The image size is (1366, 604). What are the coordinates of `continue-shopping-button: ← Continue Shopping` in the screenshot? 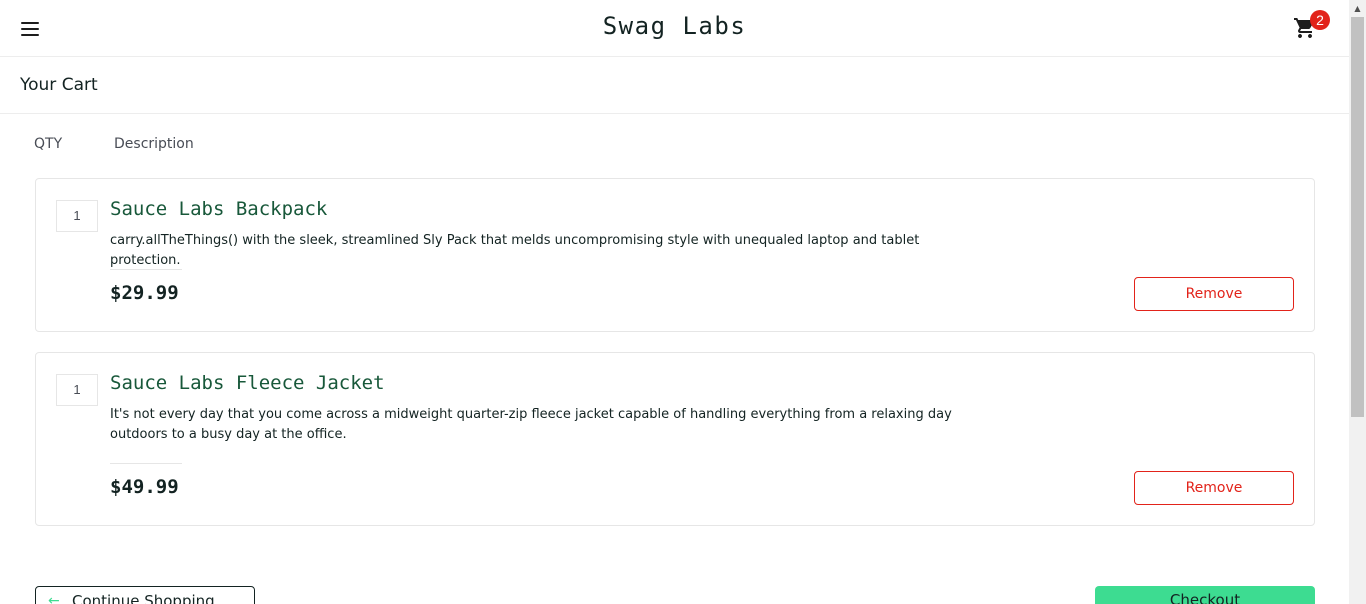 It's located at (145, 595).